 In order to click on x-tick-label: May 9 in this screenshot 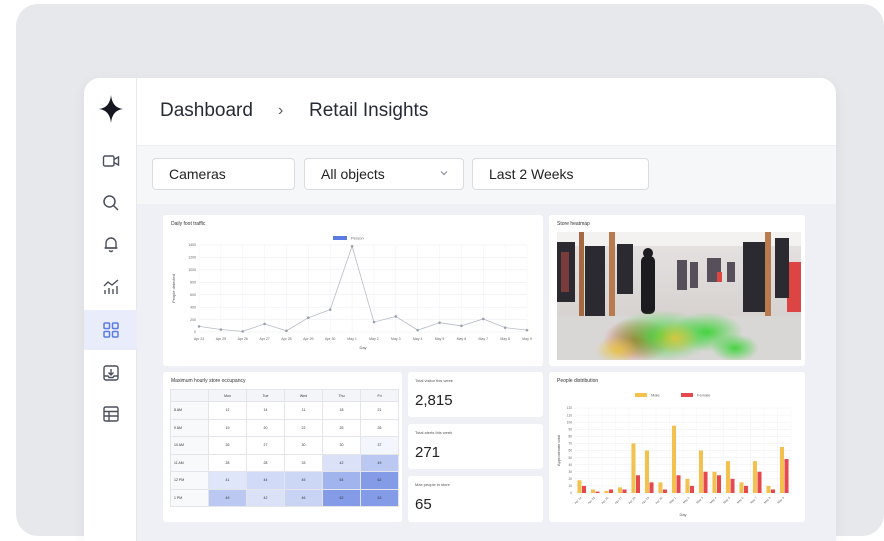, I will do `click(527, 339)`.